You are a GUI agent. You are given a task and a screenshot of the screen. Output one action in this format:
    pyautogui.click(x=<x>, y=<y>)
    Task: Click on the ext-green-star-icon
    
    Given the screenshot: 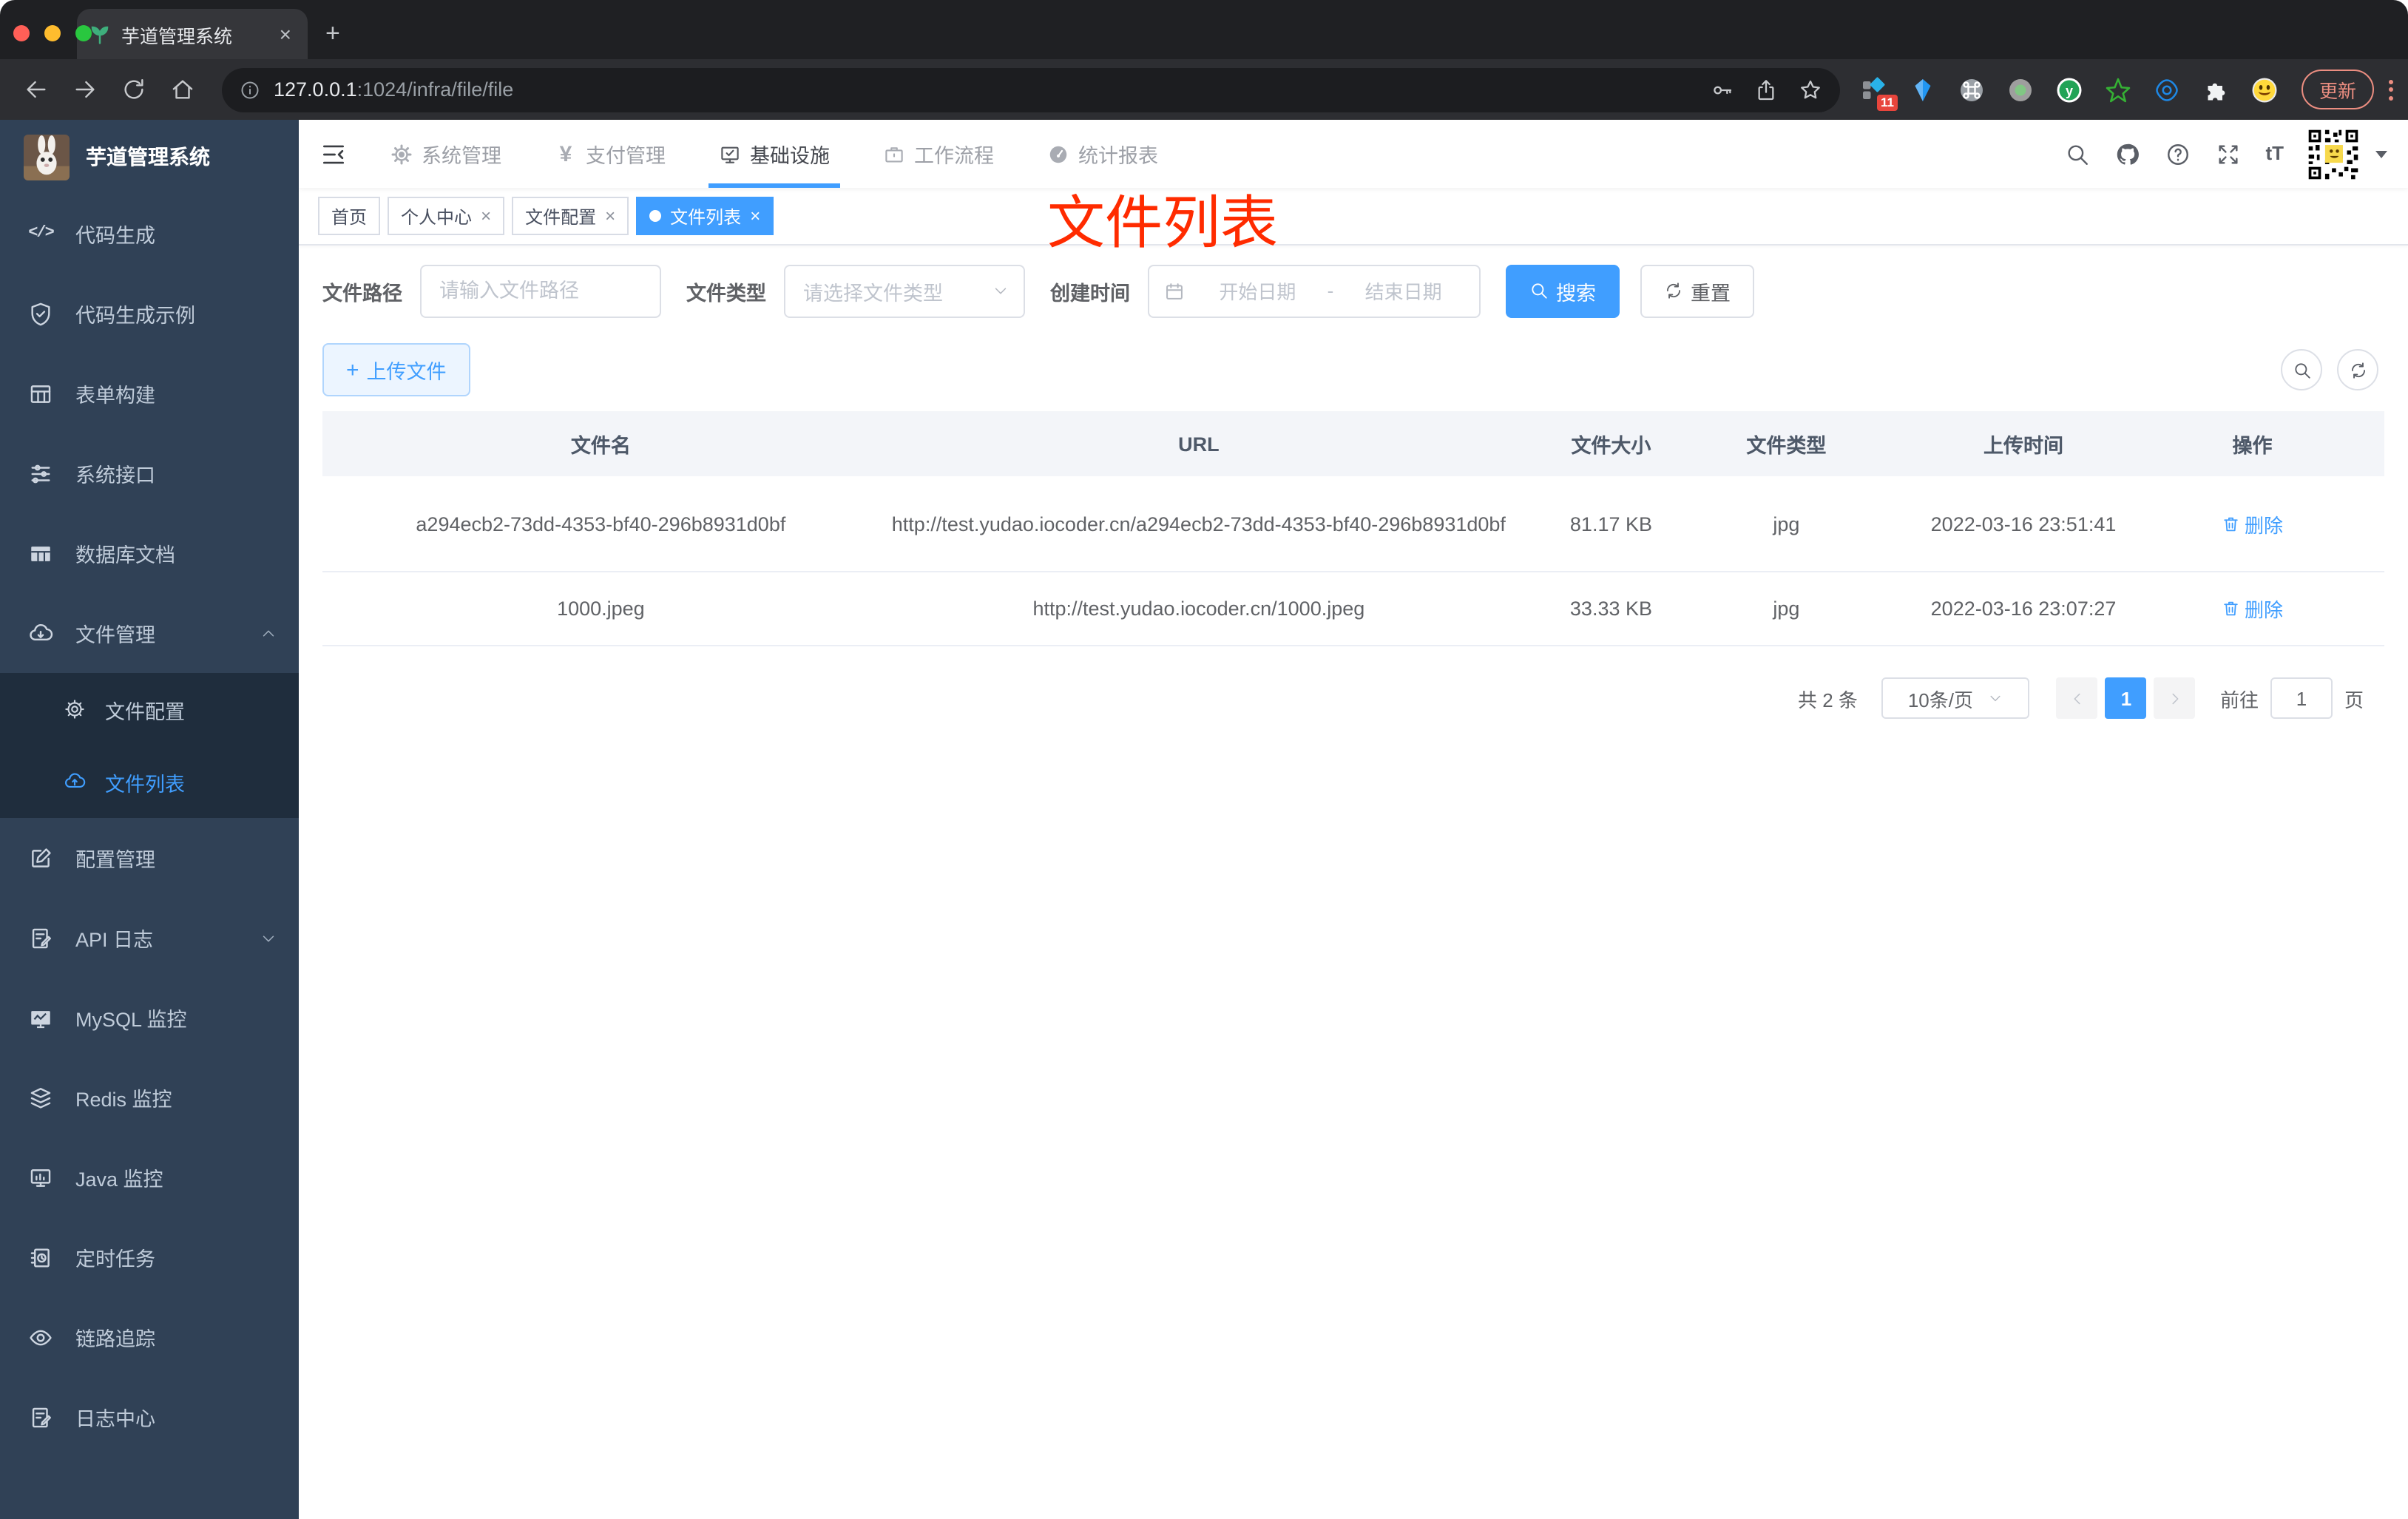 What is the action you would take?
    pyautogui.click(x=2118, y=89)
    